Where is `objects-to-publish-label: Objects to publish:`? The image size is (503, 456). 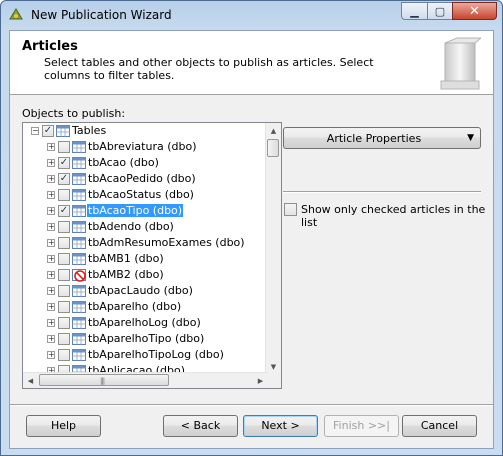 objects-to-publish-label: Objects to publish: is located at coordinates (74, 113).